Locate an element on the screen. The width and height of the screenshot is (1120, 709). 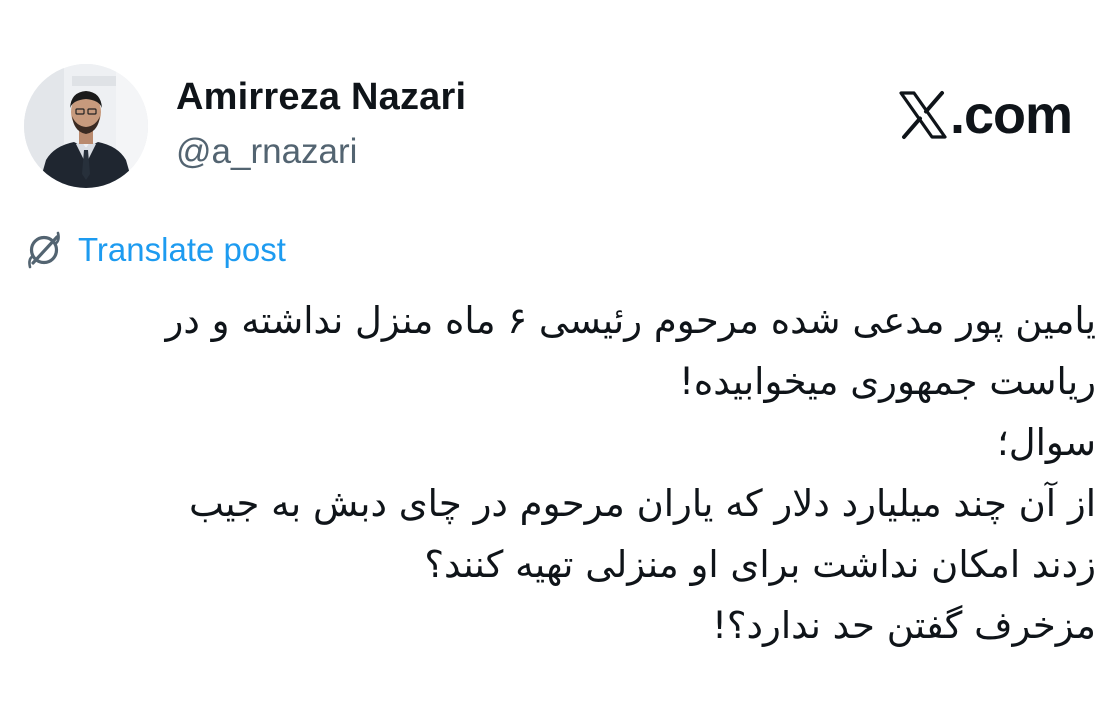
translate-post-label: Translate post is located at coordinates (182, 249).